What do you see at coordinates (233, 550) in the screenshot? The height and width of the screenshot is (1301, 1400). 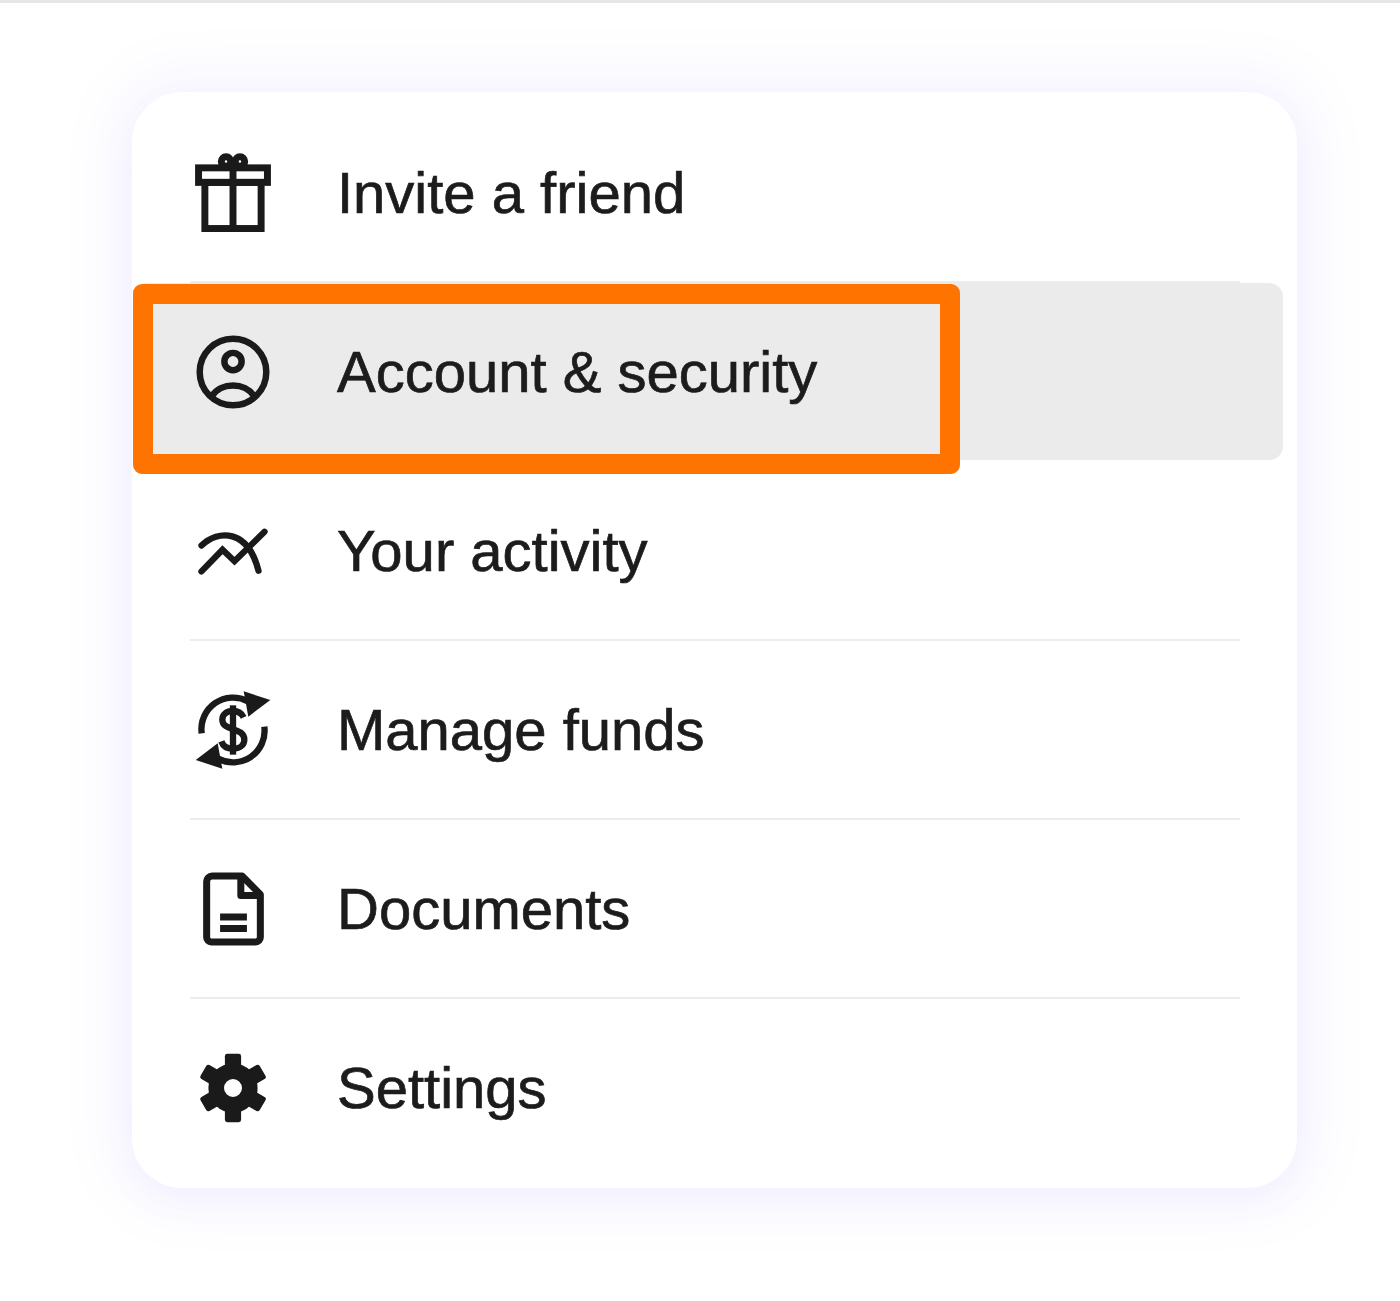 I see `trend-line-icon` at bounding box center [233, 550].